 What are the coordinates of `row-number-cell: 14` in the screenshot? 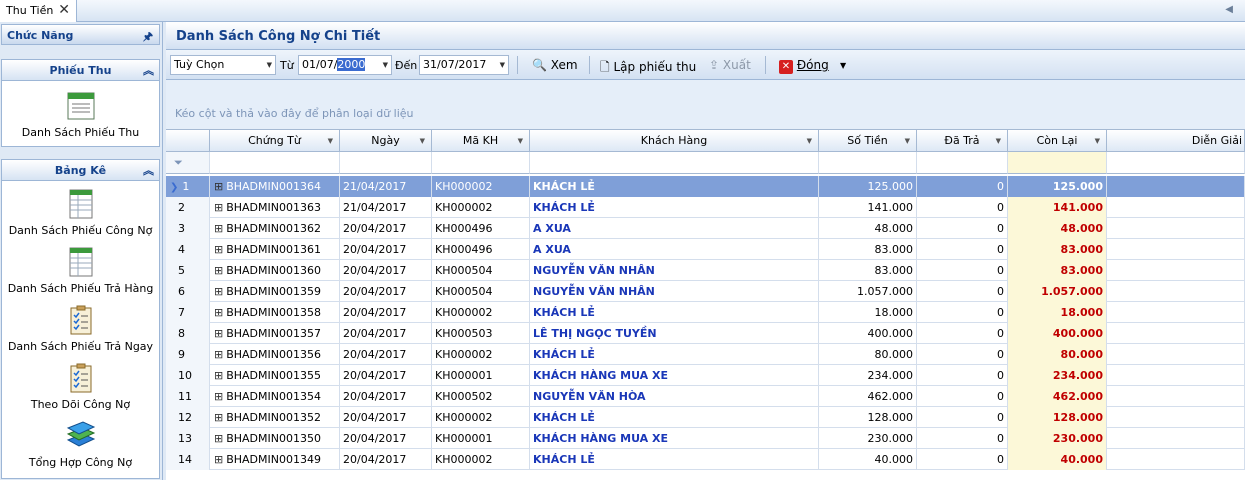 It's located at (188, 459).